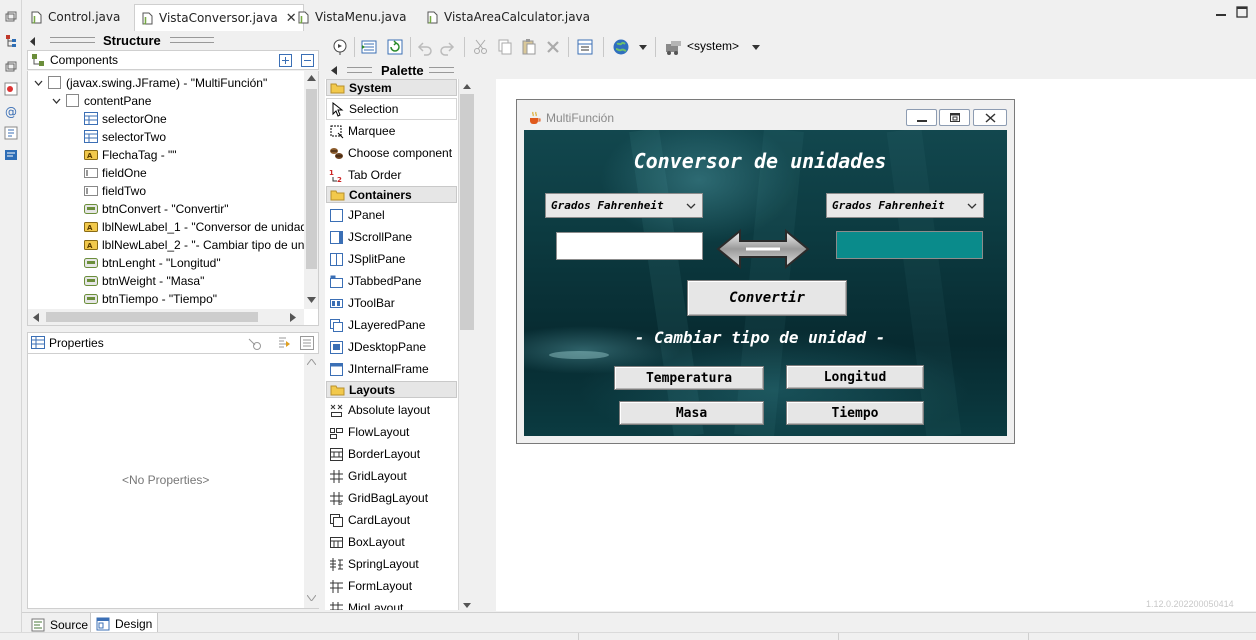 The height and width of the screenshot is (640, 1256). What do you see at coordinates (150, 298) in the screenshot?
I see `tree-node: btnTiempo - "Tiempo"` at bounding box center [150, 298].